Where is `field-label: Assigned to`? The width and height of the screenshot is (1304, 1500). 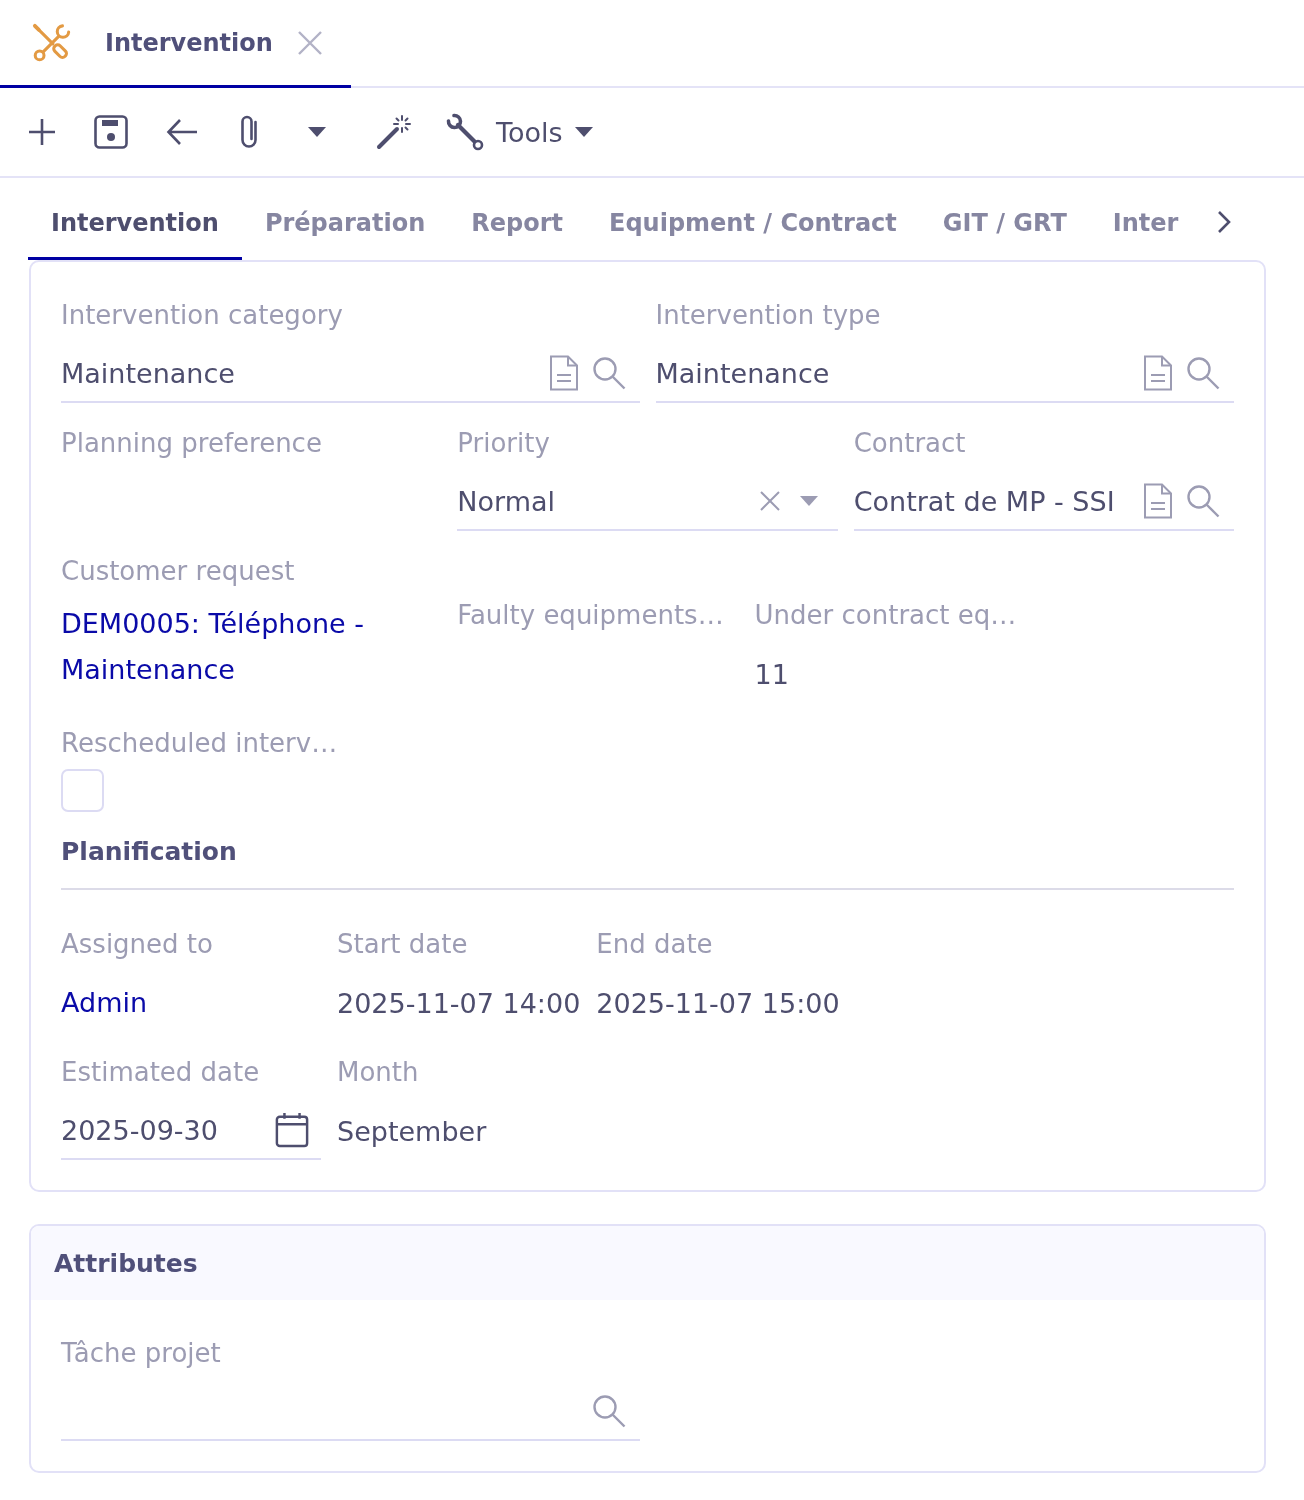
field-label: Assigned to is located at coordinates (137, 944).